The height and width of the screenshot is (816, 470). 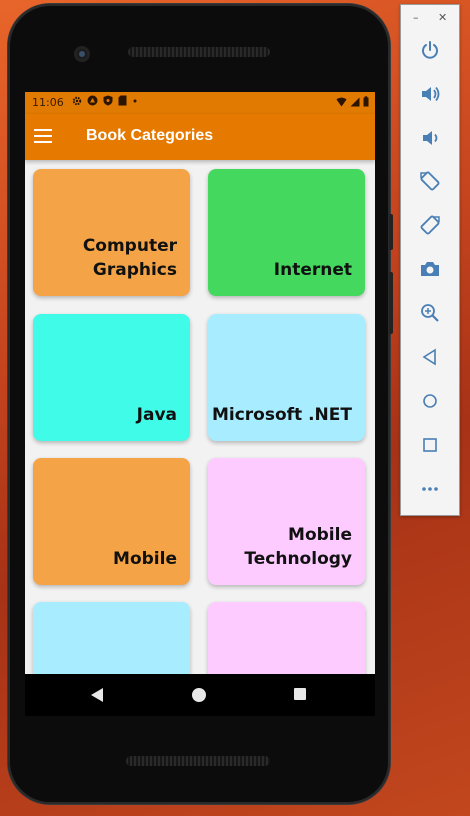 I want to click on wifi-icon, so click(x=341, y=101).